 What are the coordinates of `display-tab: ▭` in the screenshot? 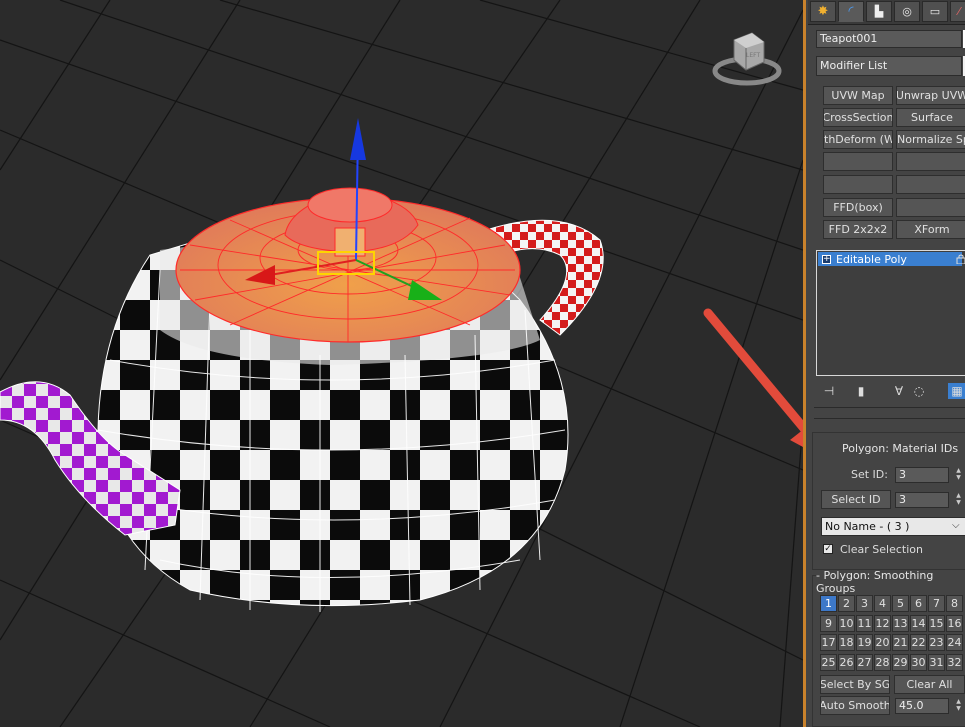 It's located at (935, 11).